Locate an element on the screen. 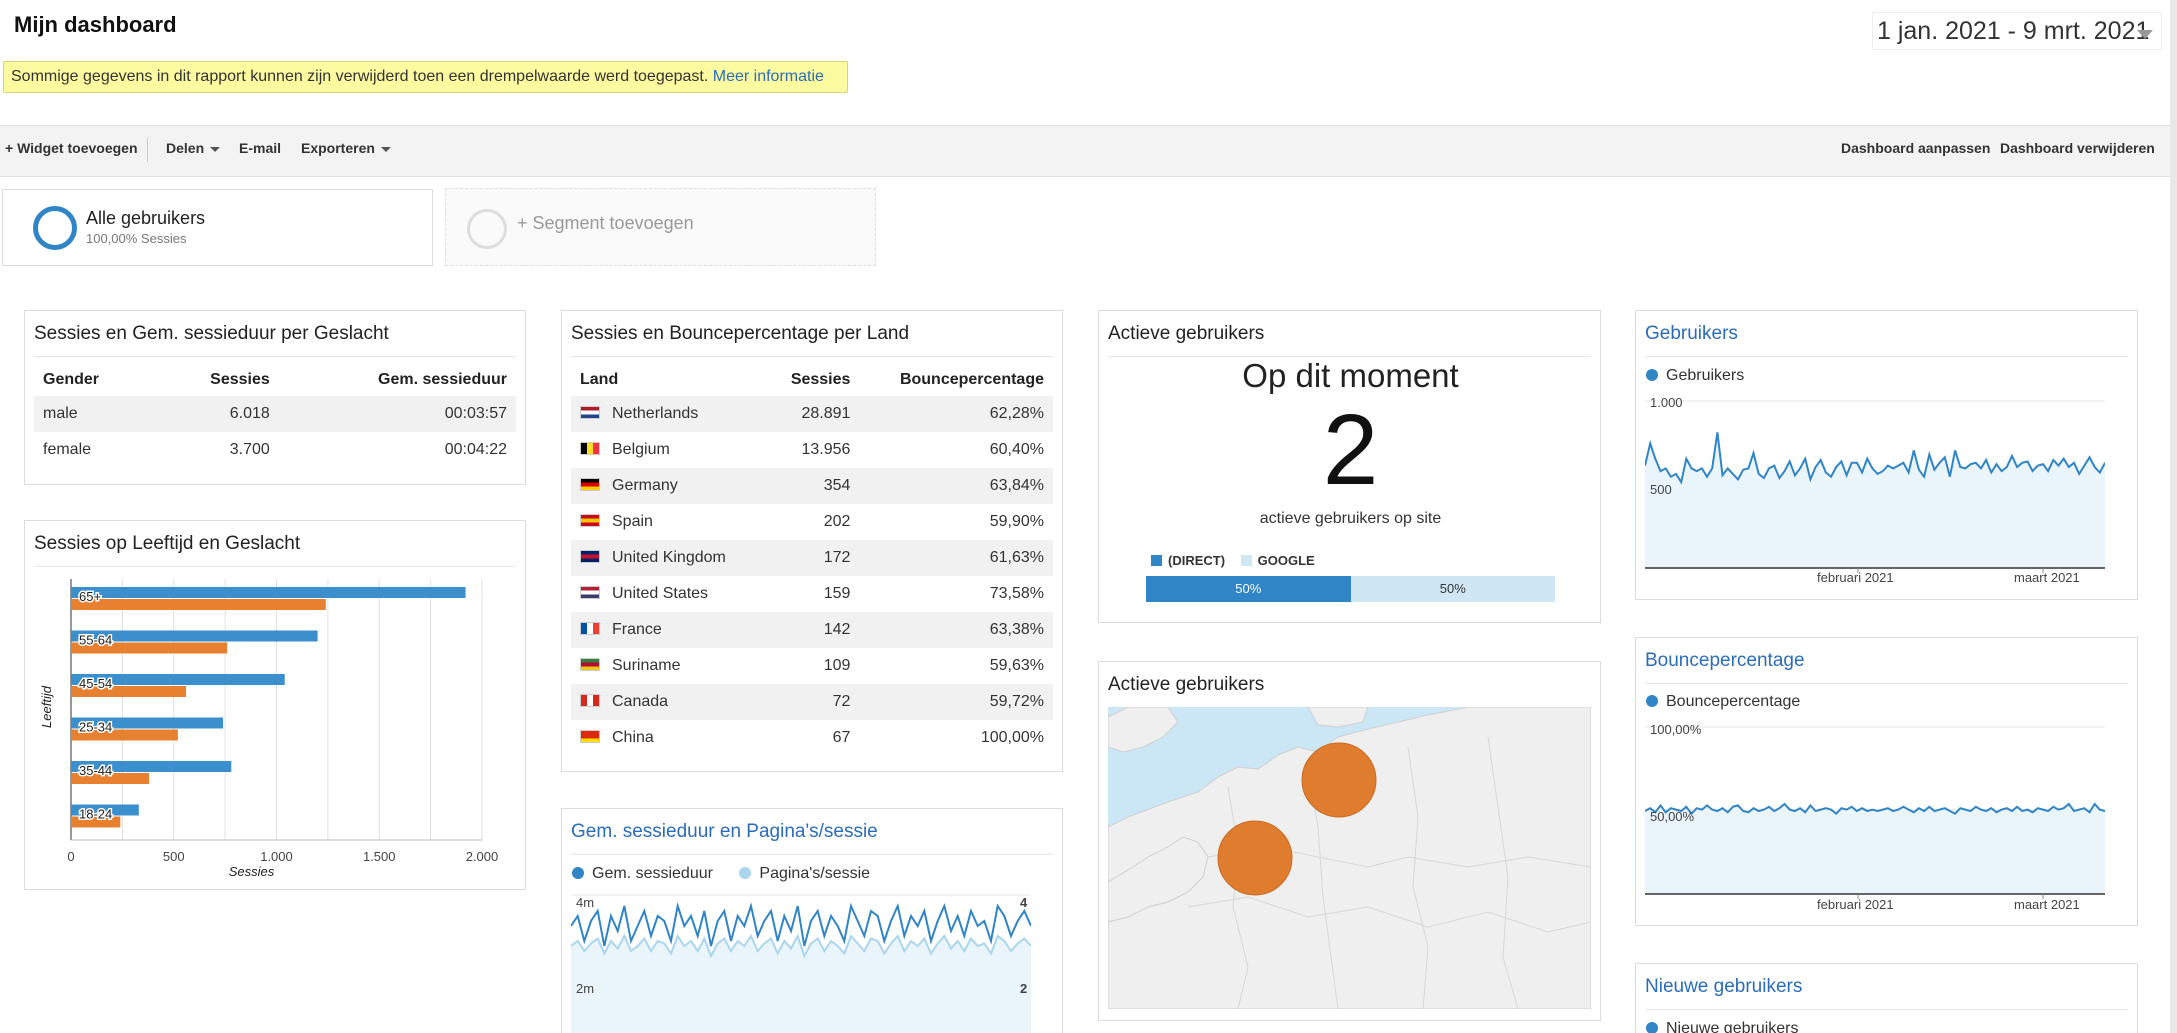 This screenshot has width=2177, height=1033. table-header-row: Land Sessies Bouncepercentage is located at coordinates (812, 379).